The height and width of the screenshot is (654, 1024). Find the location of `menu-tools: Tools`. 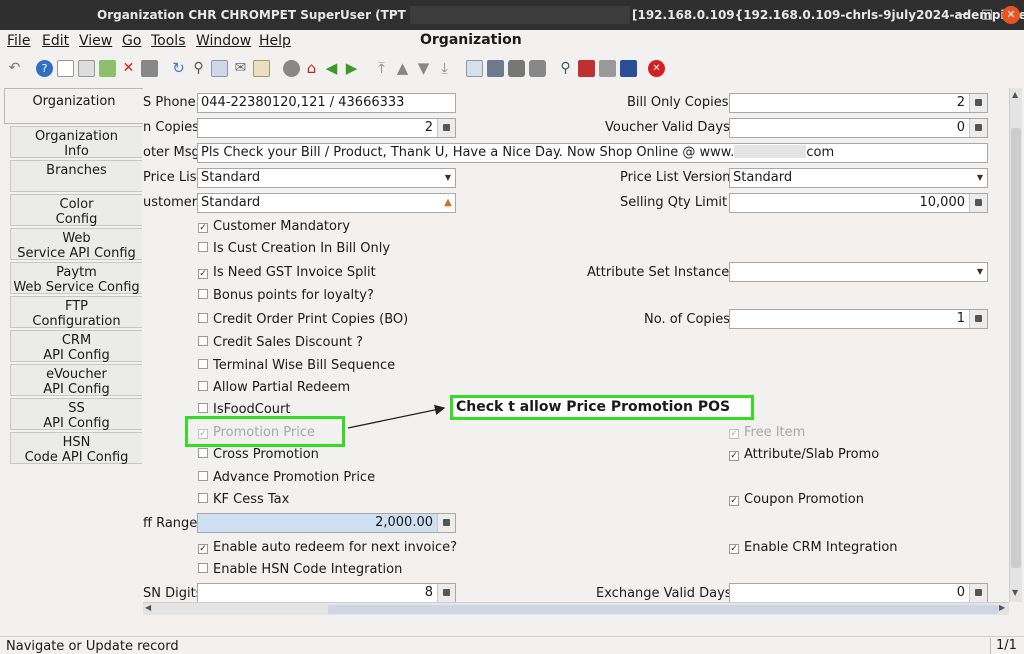

menu-tools: Tools is located at coordinates (168, 41).